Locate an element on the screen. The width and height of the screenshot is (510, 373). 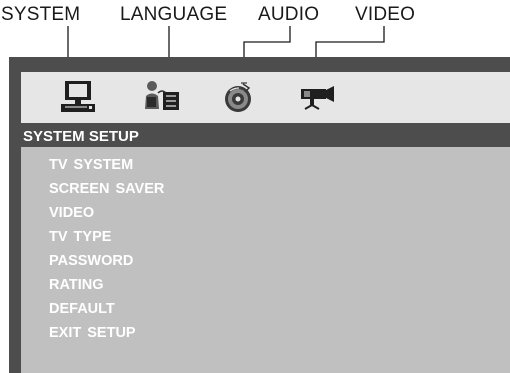
video-tab is located at coordinates (317, 97).